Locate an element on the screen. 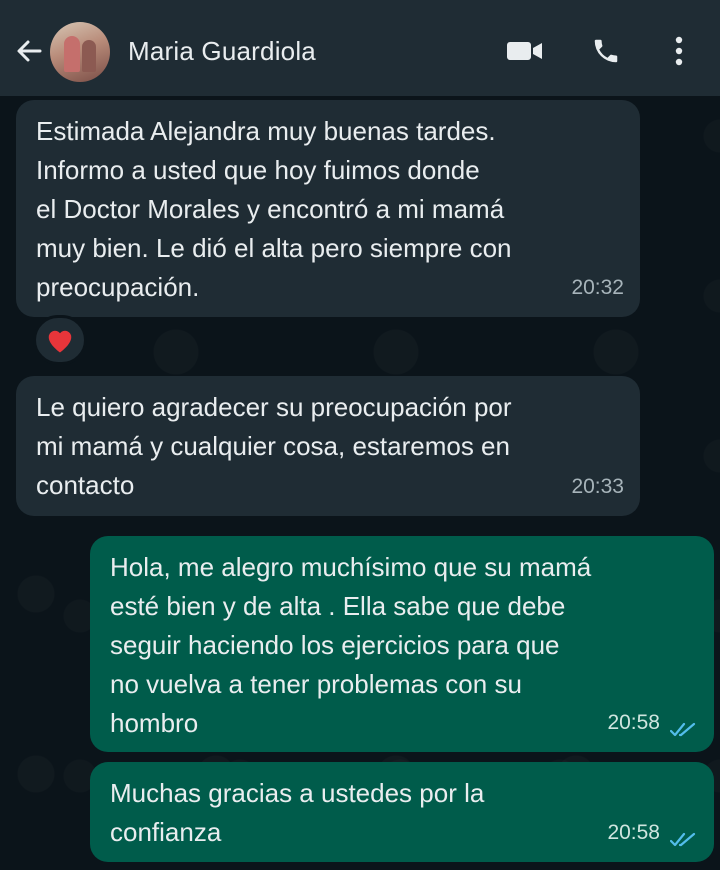  message-time: 20:32 is located at coordinates (597, 287).